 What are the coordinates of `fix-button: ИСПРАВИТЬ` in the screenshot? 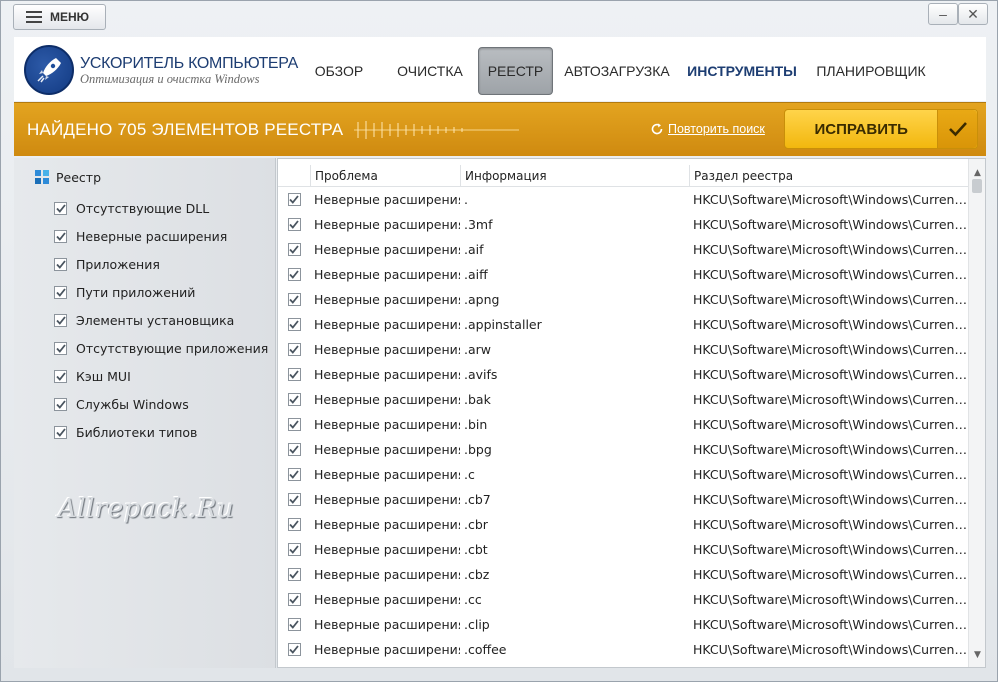 It's located at (881, 129).